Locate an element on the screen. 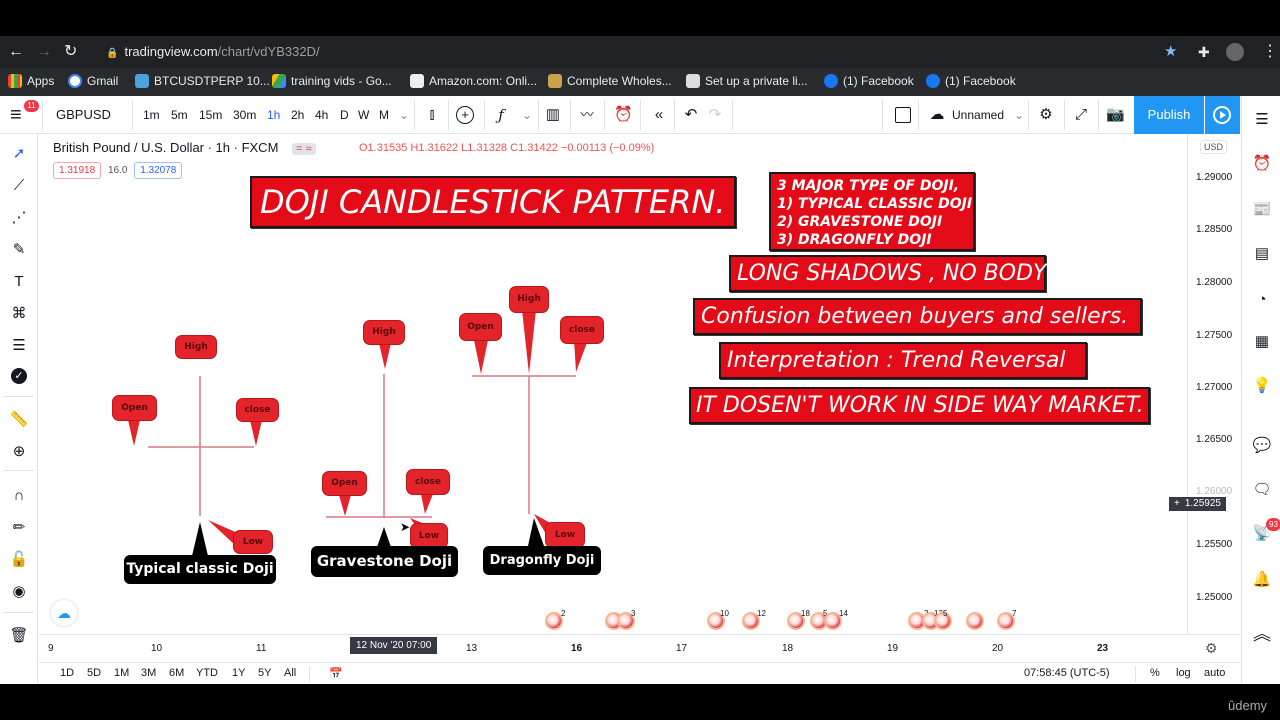 Image resolution: width=1280 pixels, height=720 pixels. gravestone-open-label: Open is located at coordinates (344, 483).